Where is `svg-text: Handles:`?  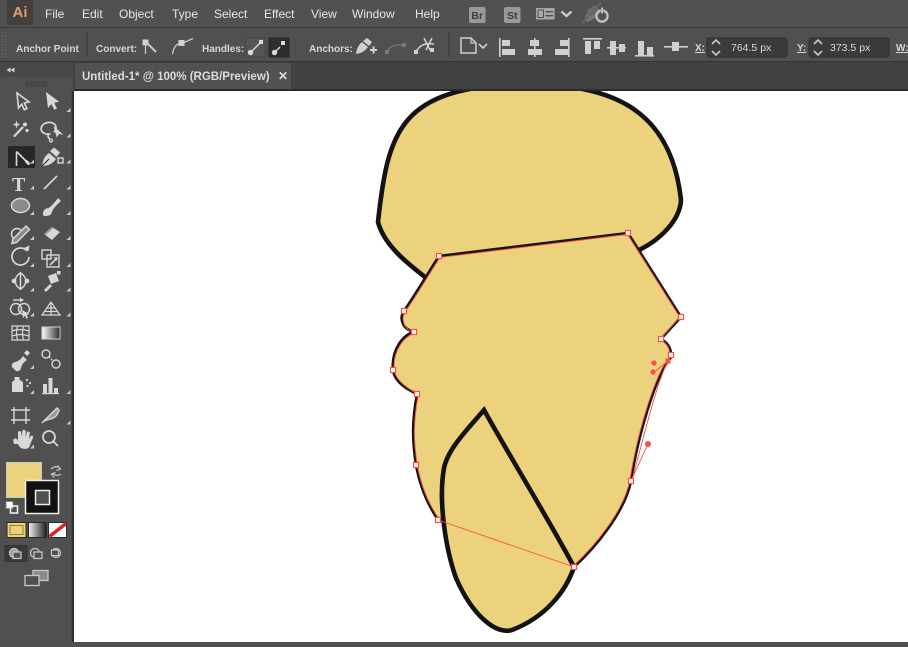 svg-text: Handles: is located at coordinates (223, 49).